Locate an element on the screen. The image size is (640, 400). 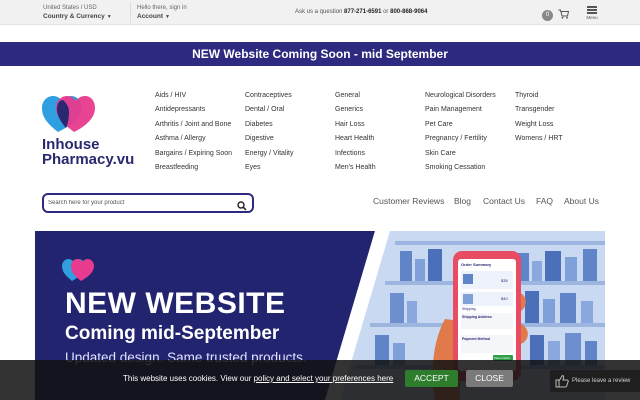
category-link: Contraceptives is located at coordinates (269, 97).